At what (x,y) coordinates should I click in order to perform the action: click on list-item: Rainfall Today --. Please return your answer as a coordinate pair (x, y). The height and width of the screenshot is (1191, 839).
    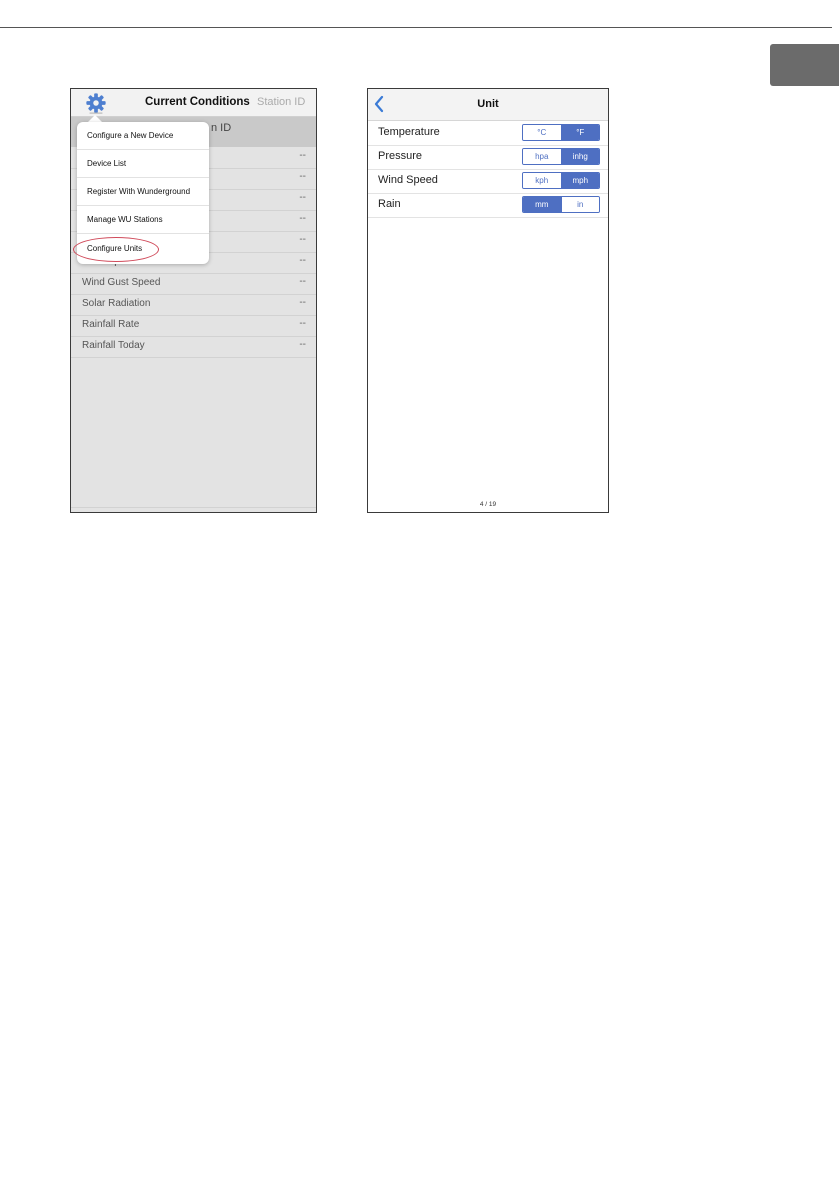
    Looking at the image, I should click on (193, 347).